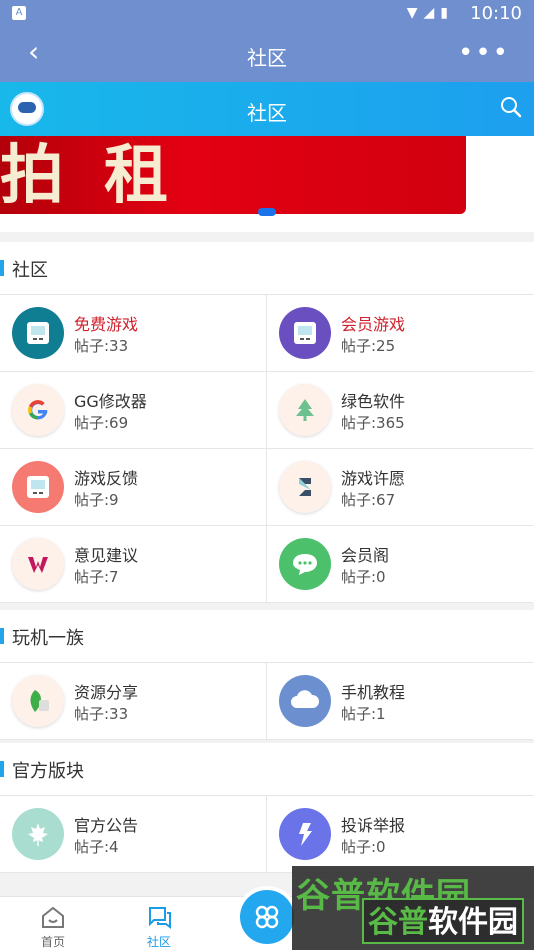  I want to click on forum-board-item: 会员游戏 帖子:25, so click(400, 333).